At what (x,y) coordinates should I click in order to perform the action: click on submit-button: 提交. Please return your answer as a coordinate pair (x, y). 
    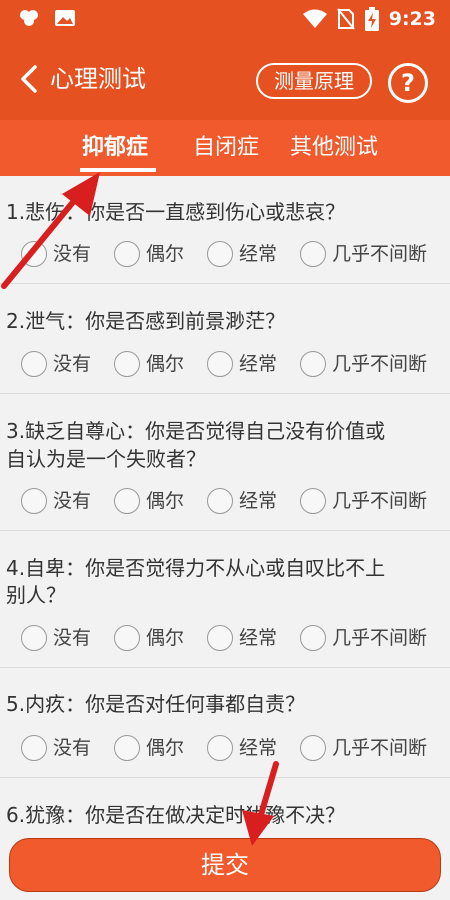
    Looking at the image, I should click on (225, 865).